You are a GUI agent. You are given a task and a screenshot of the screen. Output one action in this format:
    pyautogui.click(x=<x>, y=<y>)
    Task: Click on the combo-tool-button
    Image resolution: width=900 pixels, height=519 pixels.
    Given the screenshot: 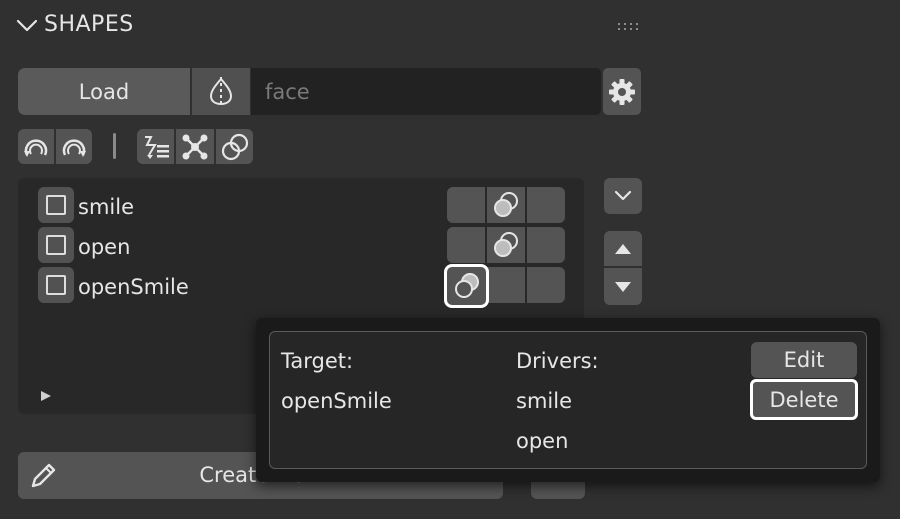 What is the action you would take?
    pyautogui.click(x=234, y=146)
    